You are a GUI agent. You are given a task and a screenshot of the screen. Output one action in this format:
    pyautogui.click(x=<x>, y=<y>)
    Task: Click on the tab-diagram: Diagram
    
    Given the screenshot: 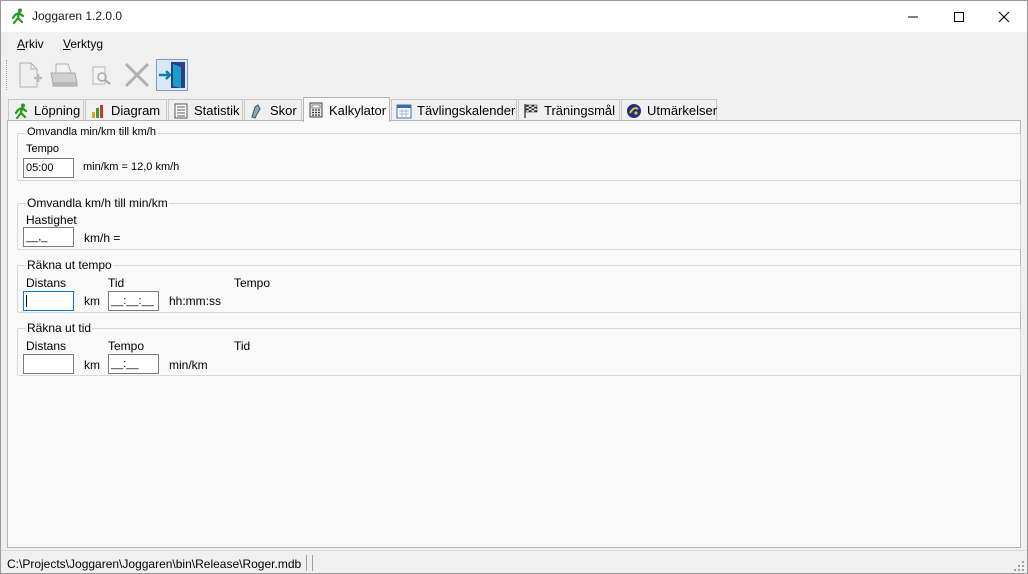 What is the action you would take?
    pyautogui.click(x=126, y=110)
    